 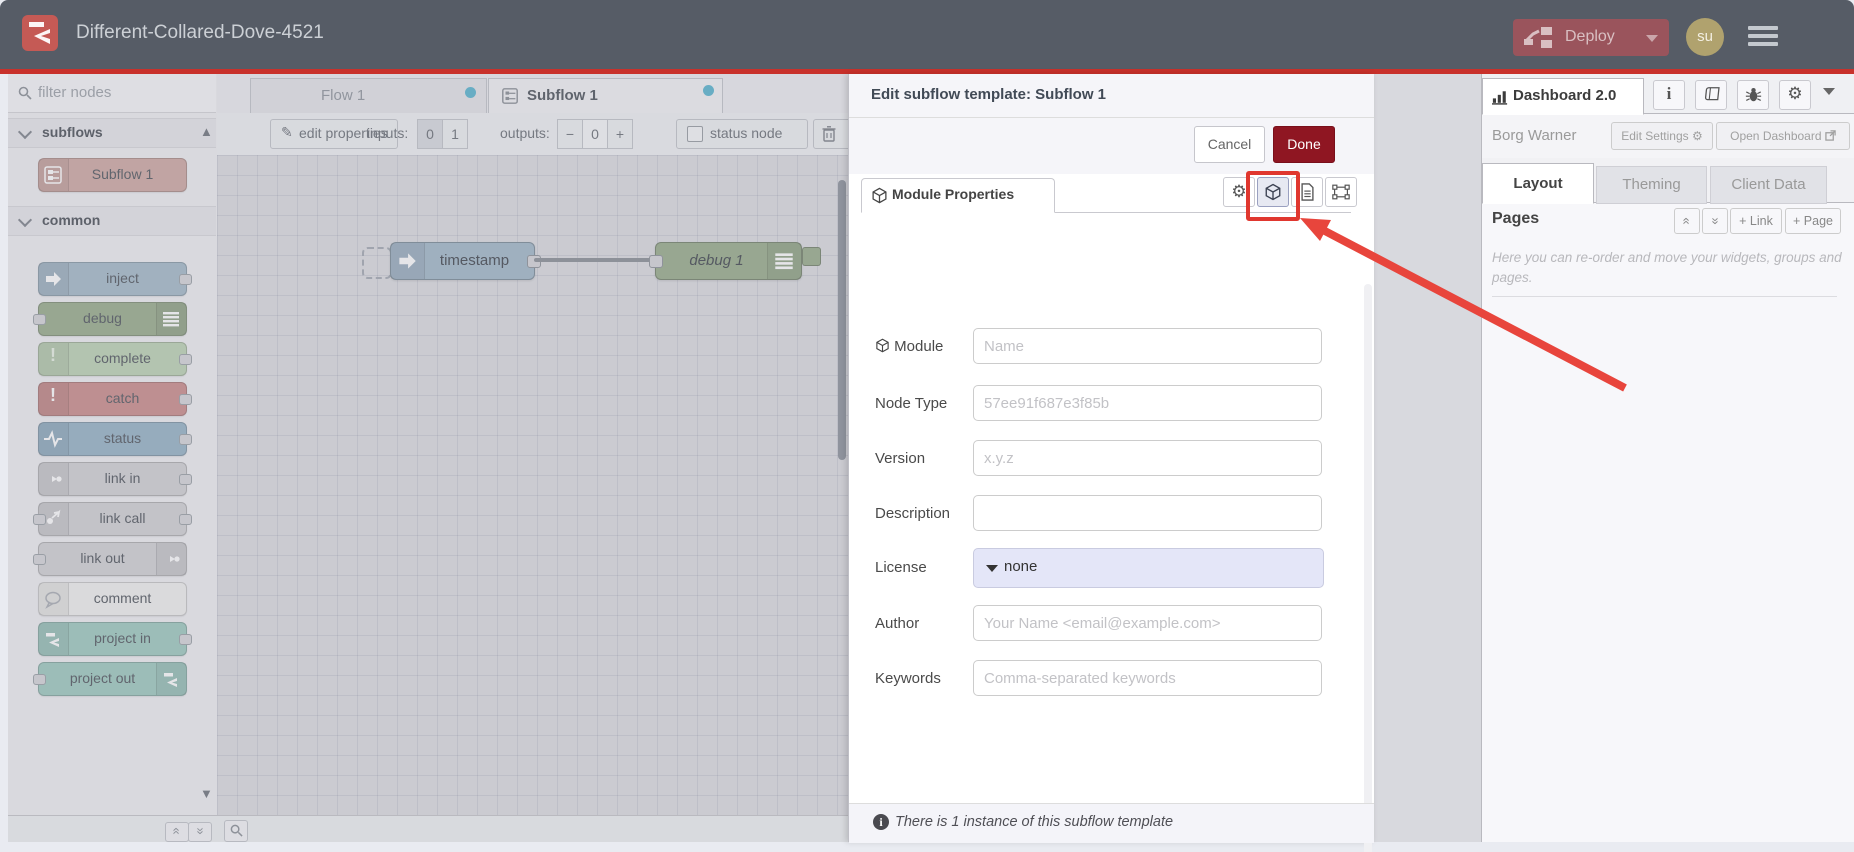 I want to click on flowfuse-logo-icon, so click(x=40, y=33).